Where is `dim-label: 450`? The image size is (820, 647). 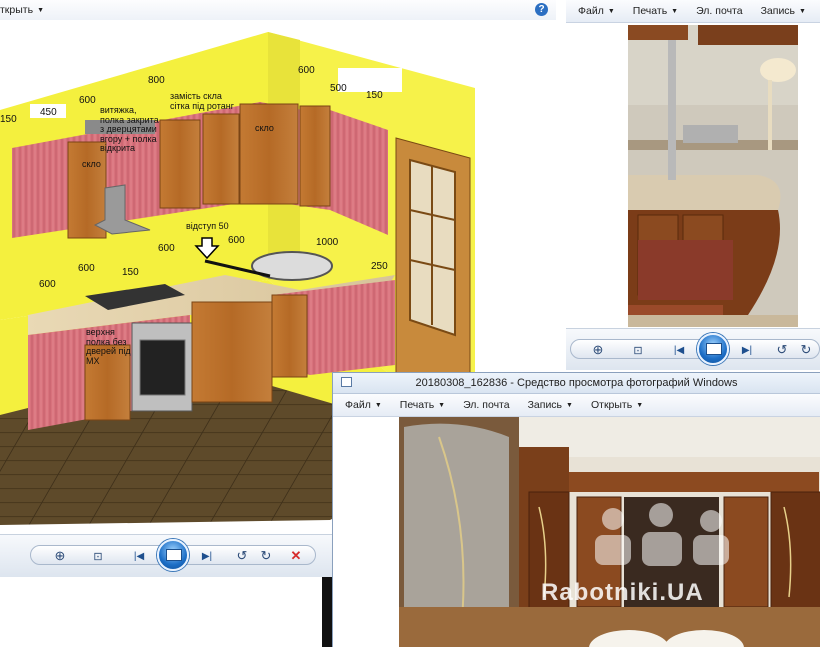
dim-label: 450 is located at coordinates (48, 112).